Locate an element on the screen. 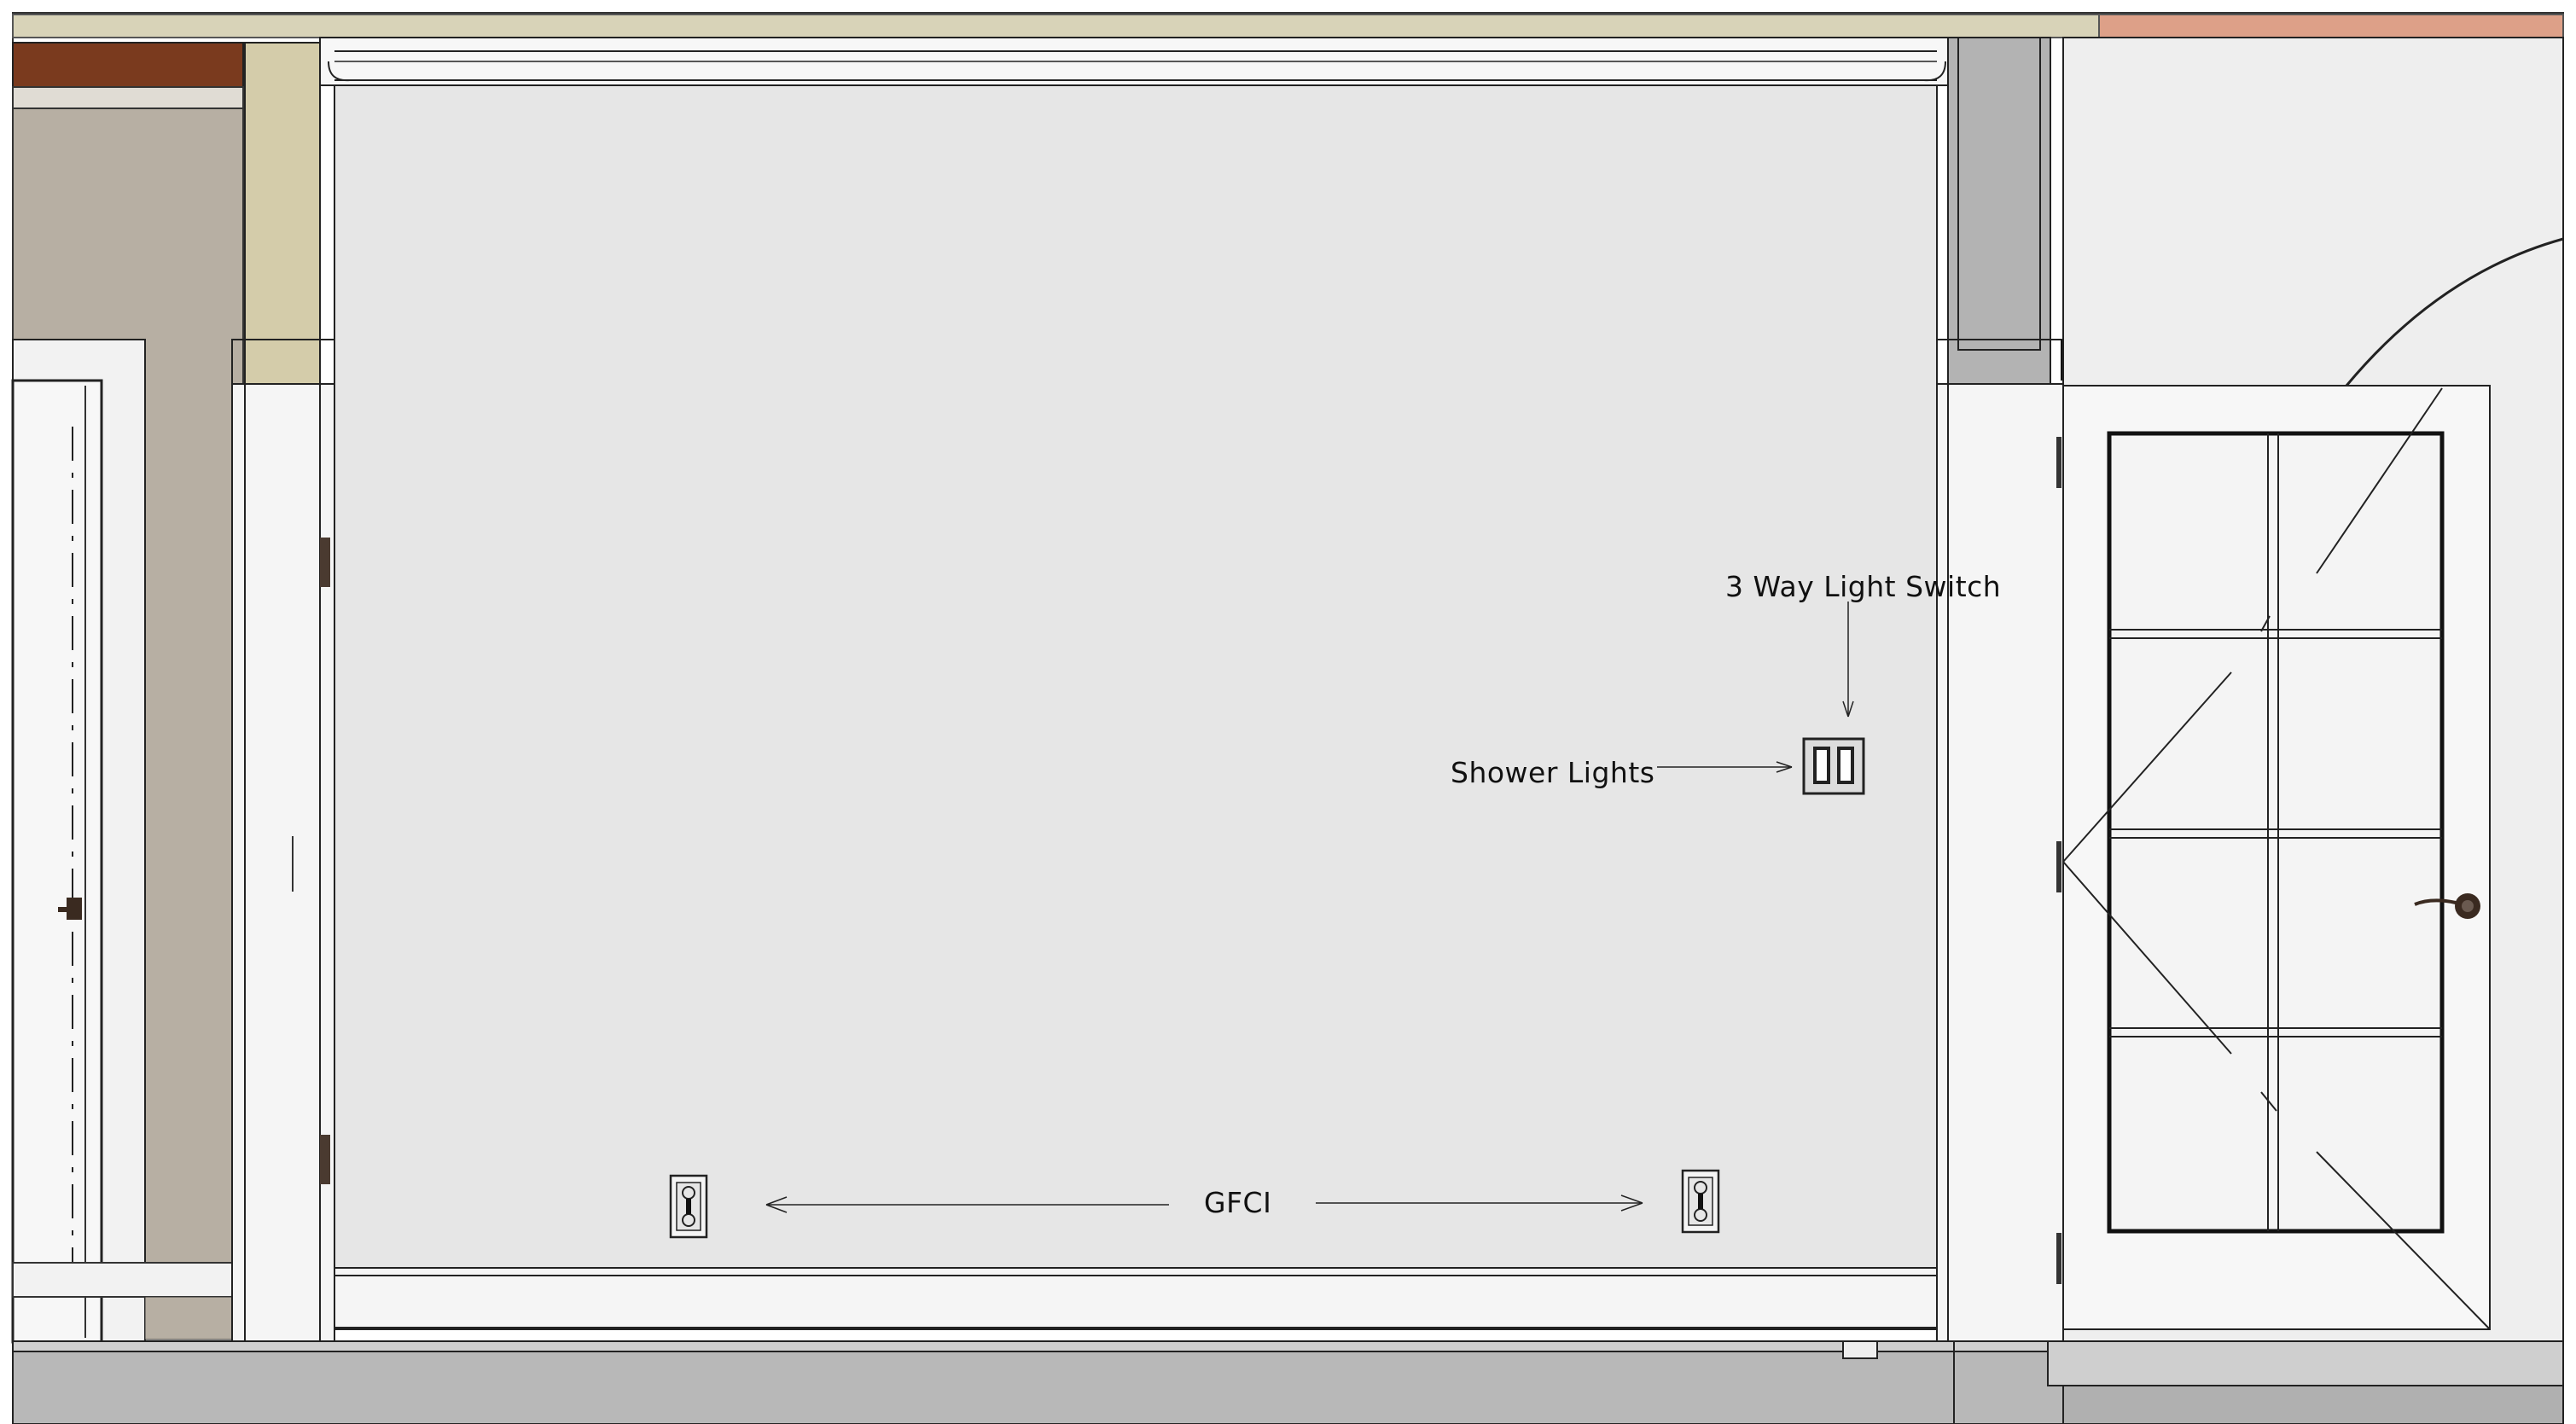  right-door-glass is located at coordinates (2276, 832).